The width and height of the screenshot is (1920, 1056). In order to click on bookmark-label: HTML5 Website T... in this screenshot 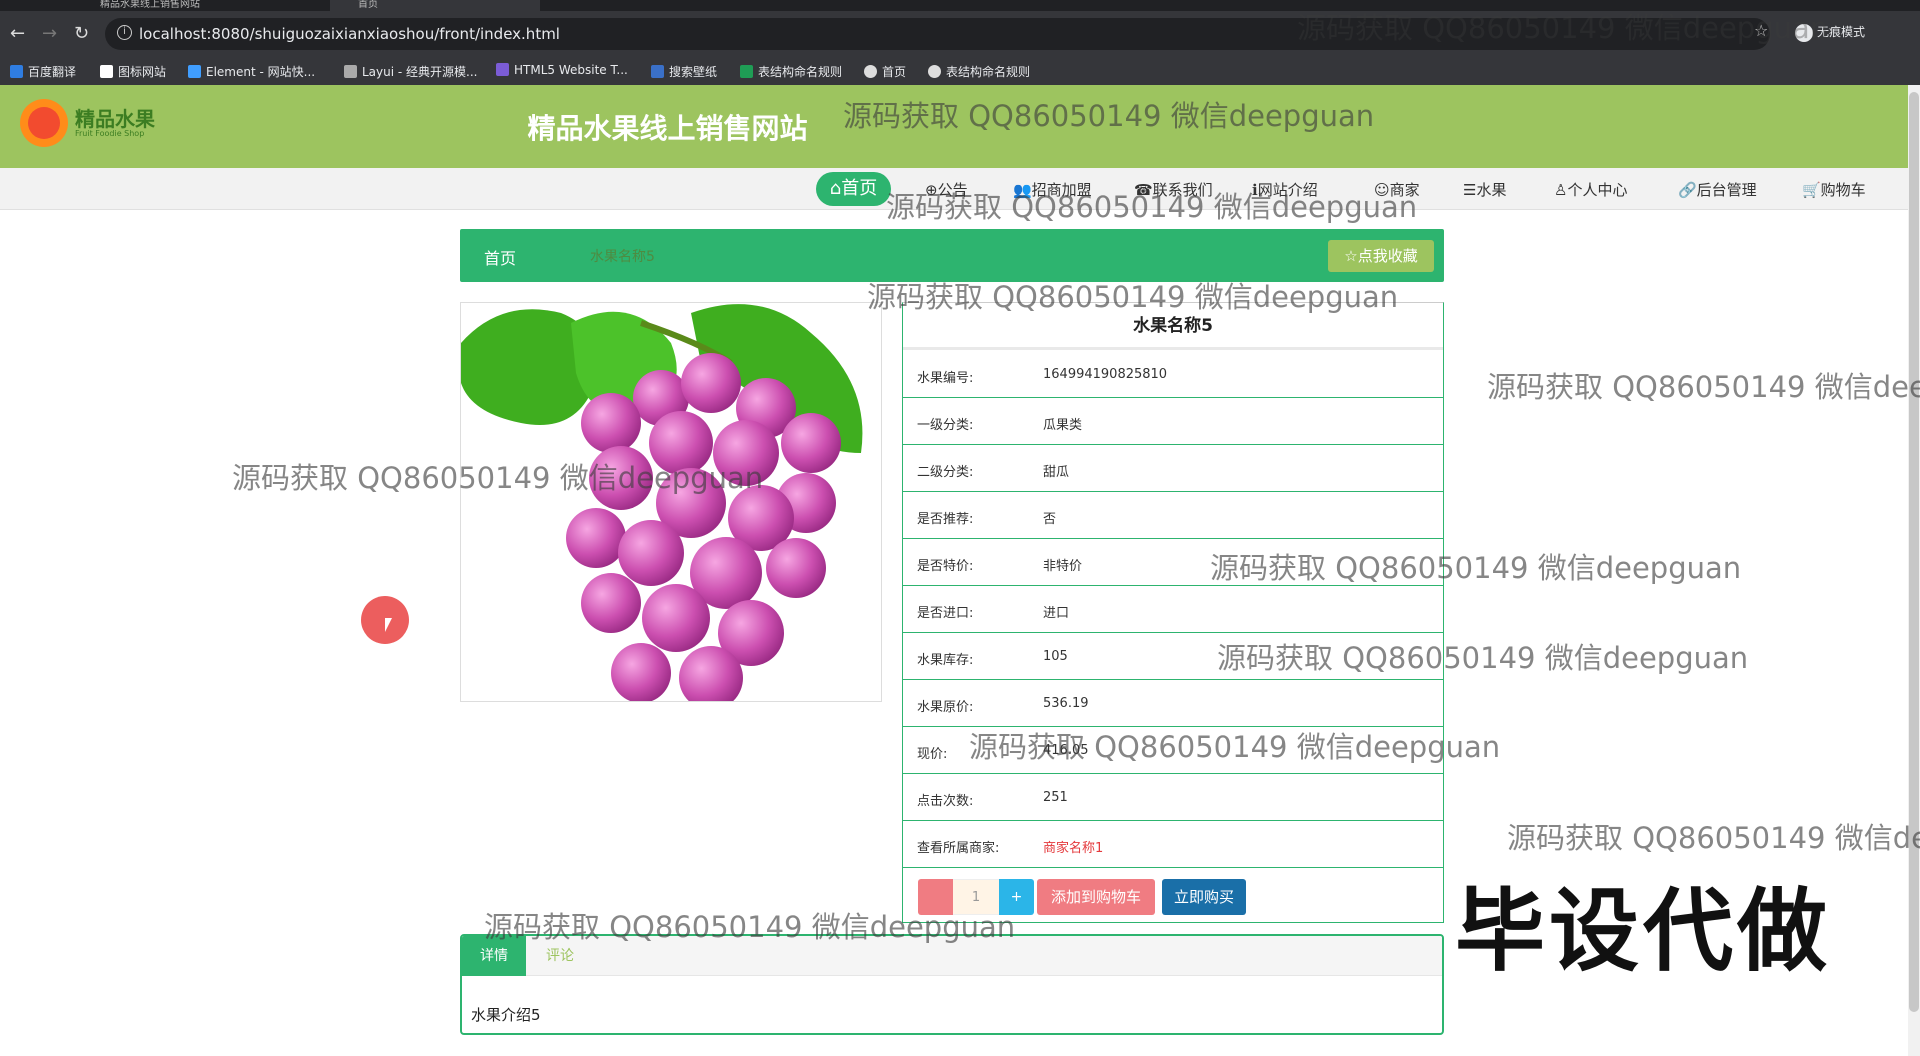, I will do `click(571, 70)`.